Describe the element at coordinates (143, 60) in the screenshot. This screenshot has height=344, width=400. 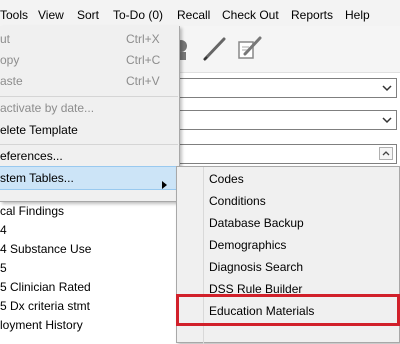
I see `shortcut-label: Ctrl+C` at that location.